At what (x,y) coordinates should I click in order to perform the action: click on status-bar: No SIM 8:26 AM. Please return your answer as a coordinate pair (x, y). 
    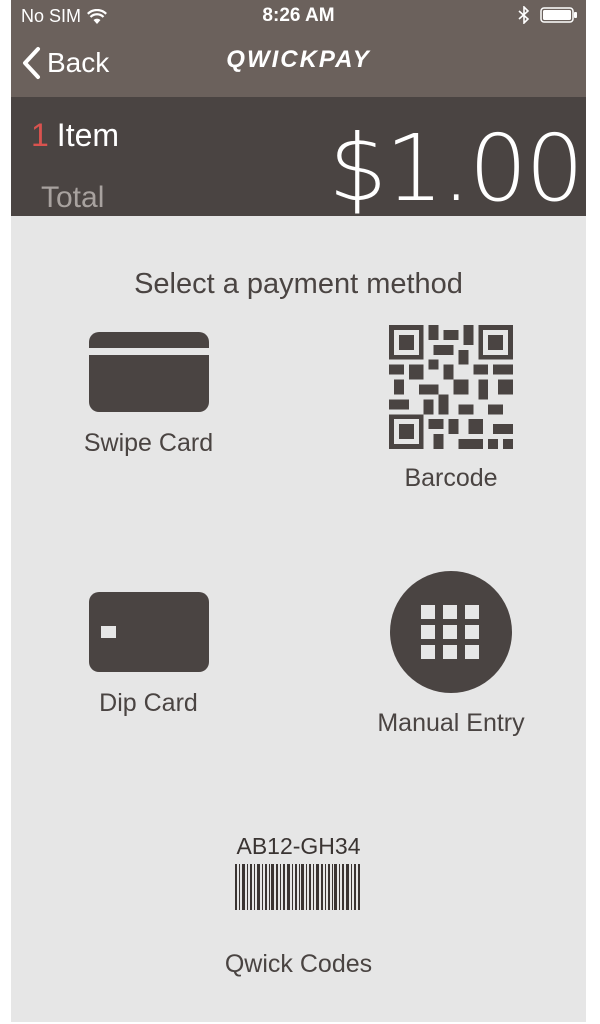
    Looking at the image, I should click on (298, 15).